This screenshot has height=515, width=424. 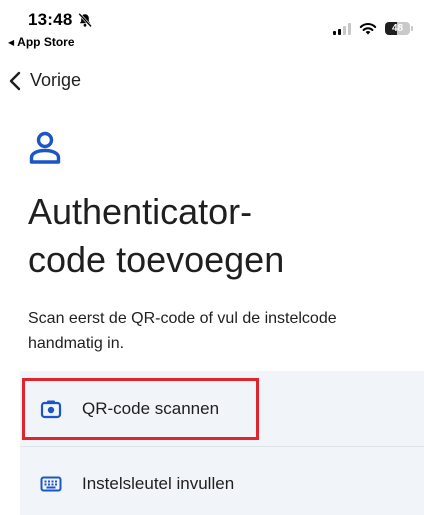 I want to click on battery-icon: 48, so click(x=399, y=28).